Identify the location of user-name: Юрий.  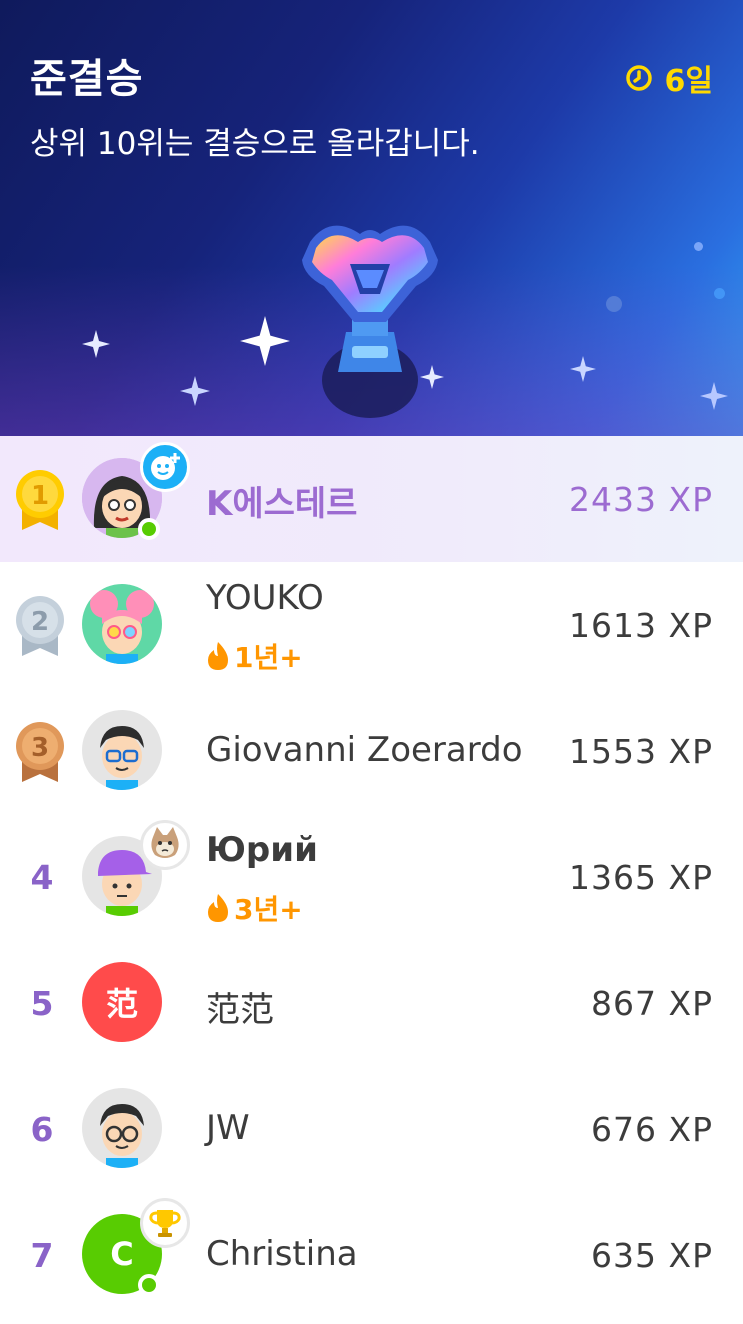
(262, 850).